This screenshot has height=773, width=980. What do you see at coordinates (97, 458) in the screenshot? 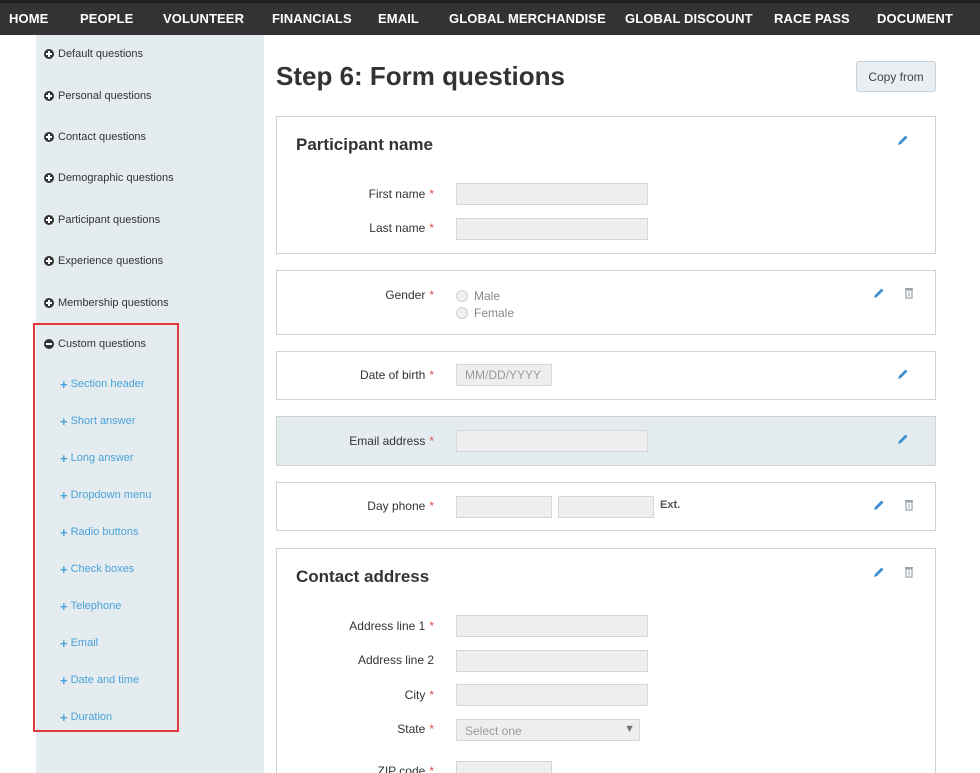
I see `add-long-answer: + Long answer` at bounding box center [97, 458].